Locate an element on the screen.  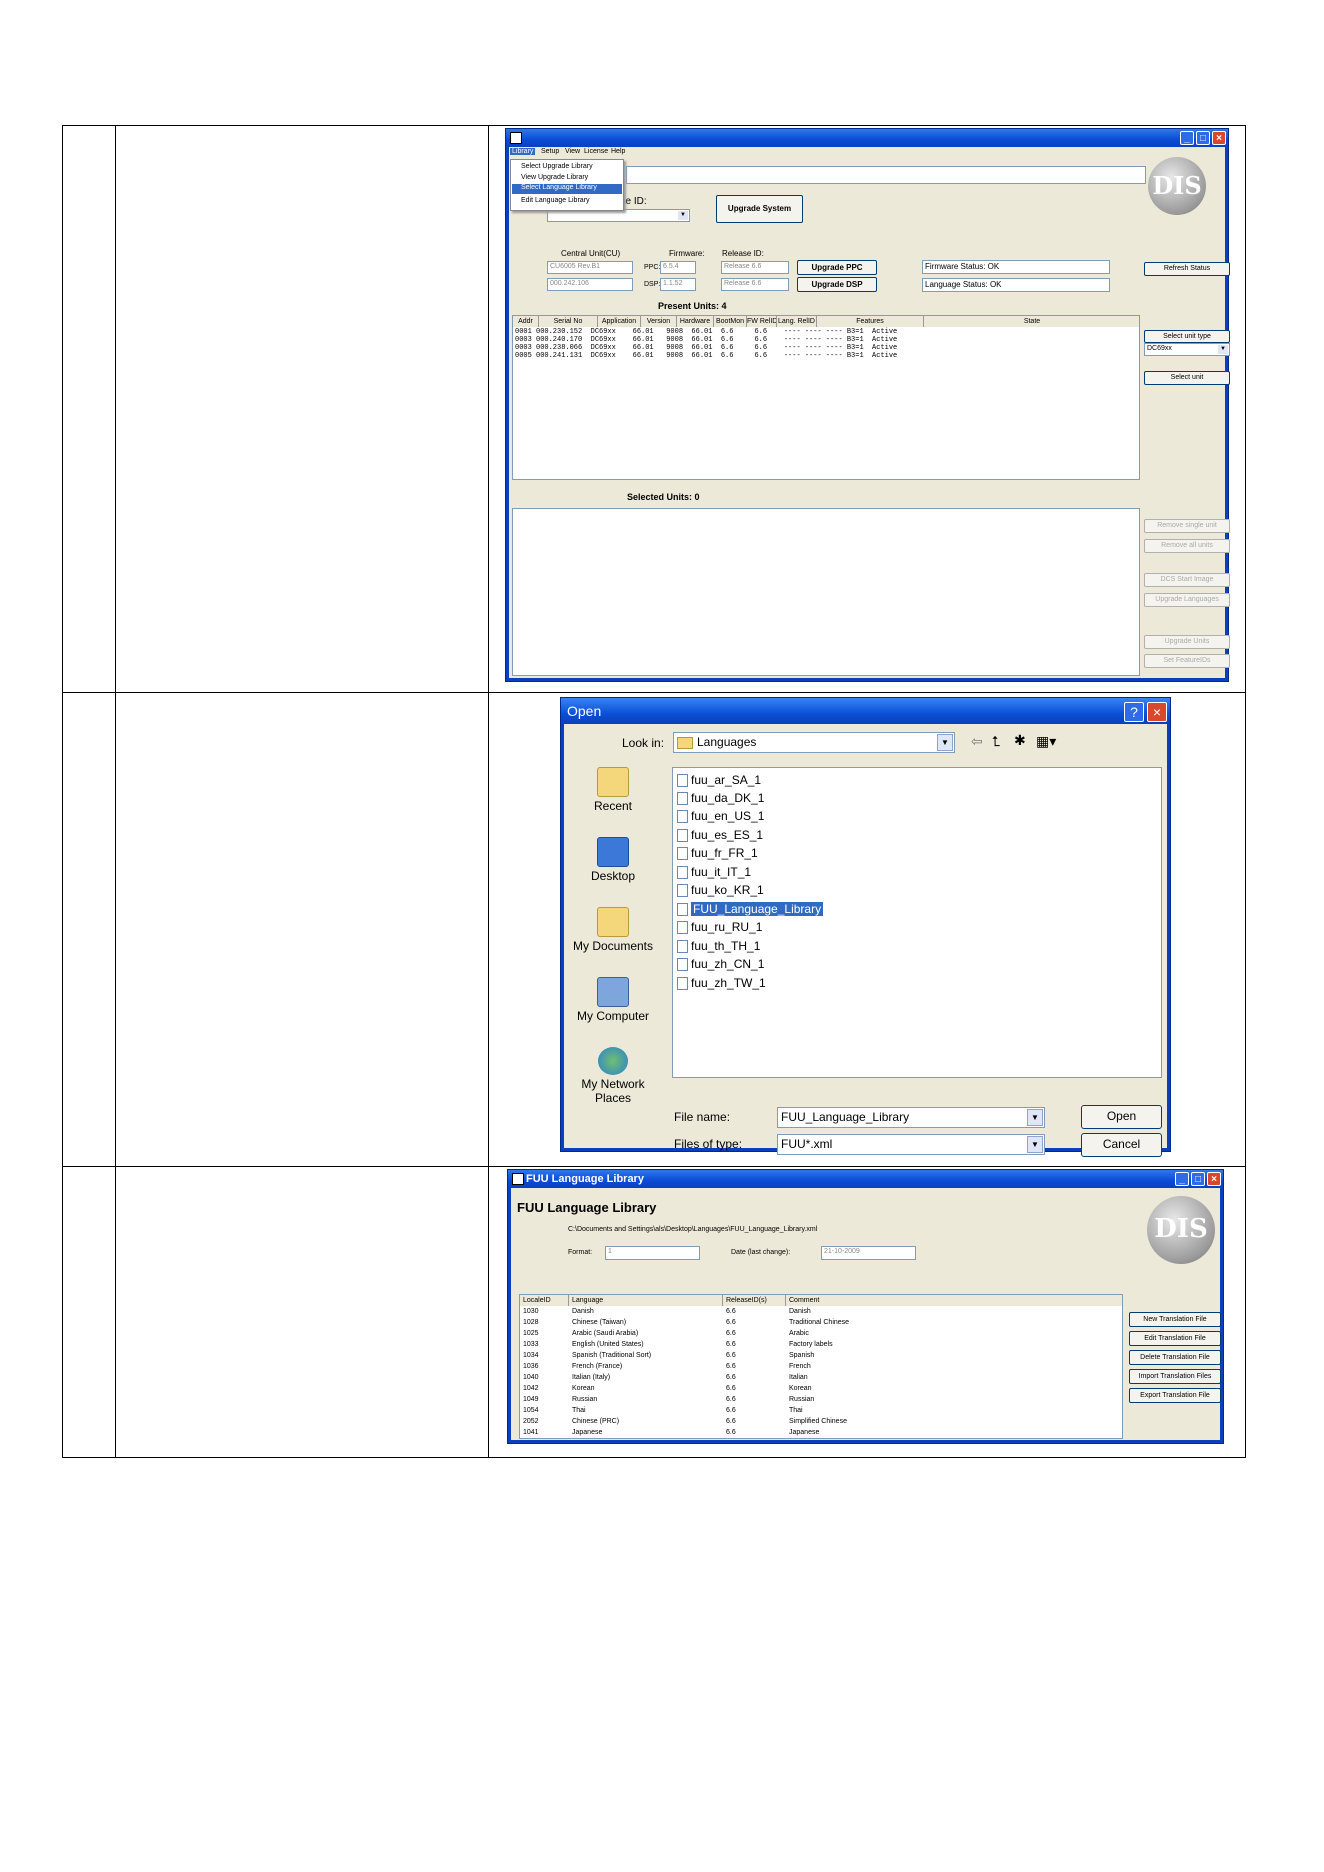
upgrade-languages-button: Upgrade Languages is located at coordinates (1187, 600).